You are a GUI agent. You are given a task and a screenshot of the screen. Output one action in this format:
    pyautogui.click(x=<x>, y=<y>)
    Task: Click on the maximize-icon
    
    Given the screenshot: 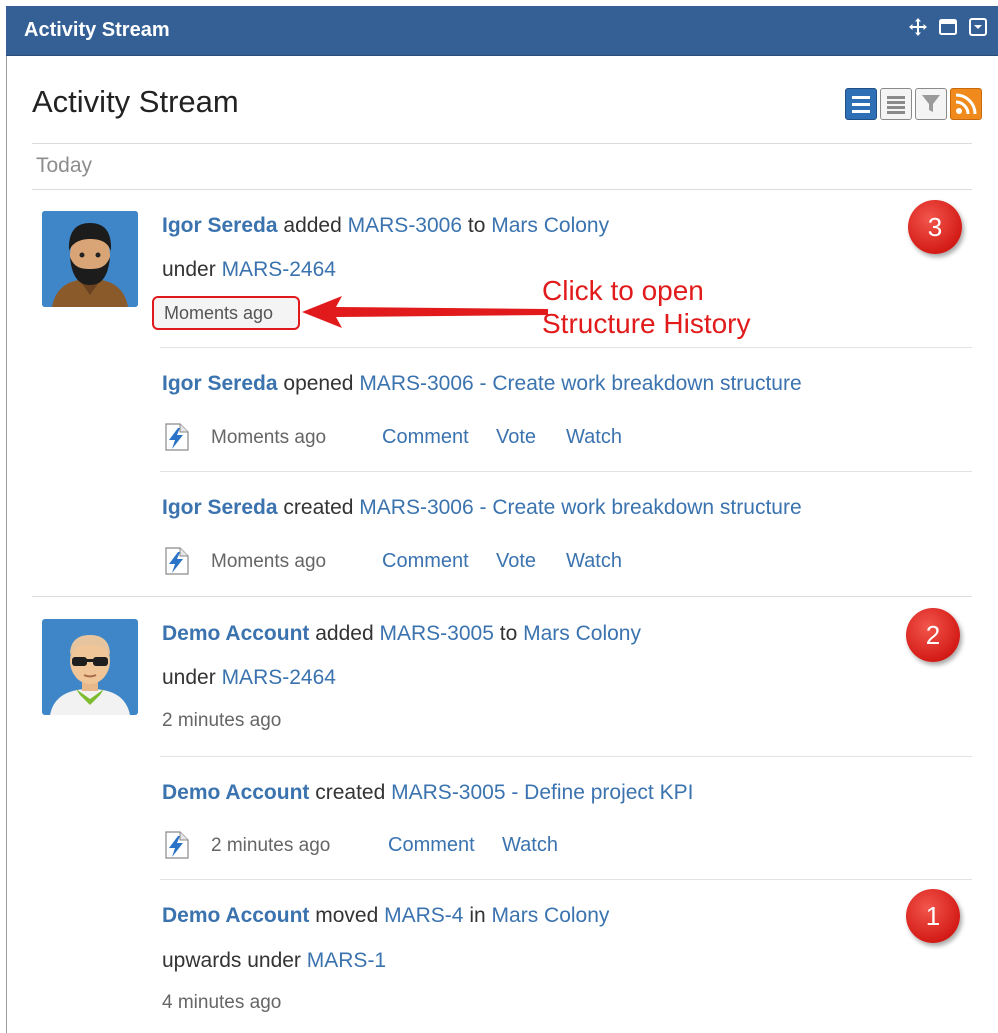 What is the action you would take?
    pyautogui.click(x=948, y=27)
    